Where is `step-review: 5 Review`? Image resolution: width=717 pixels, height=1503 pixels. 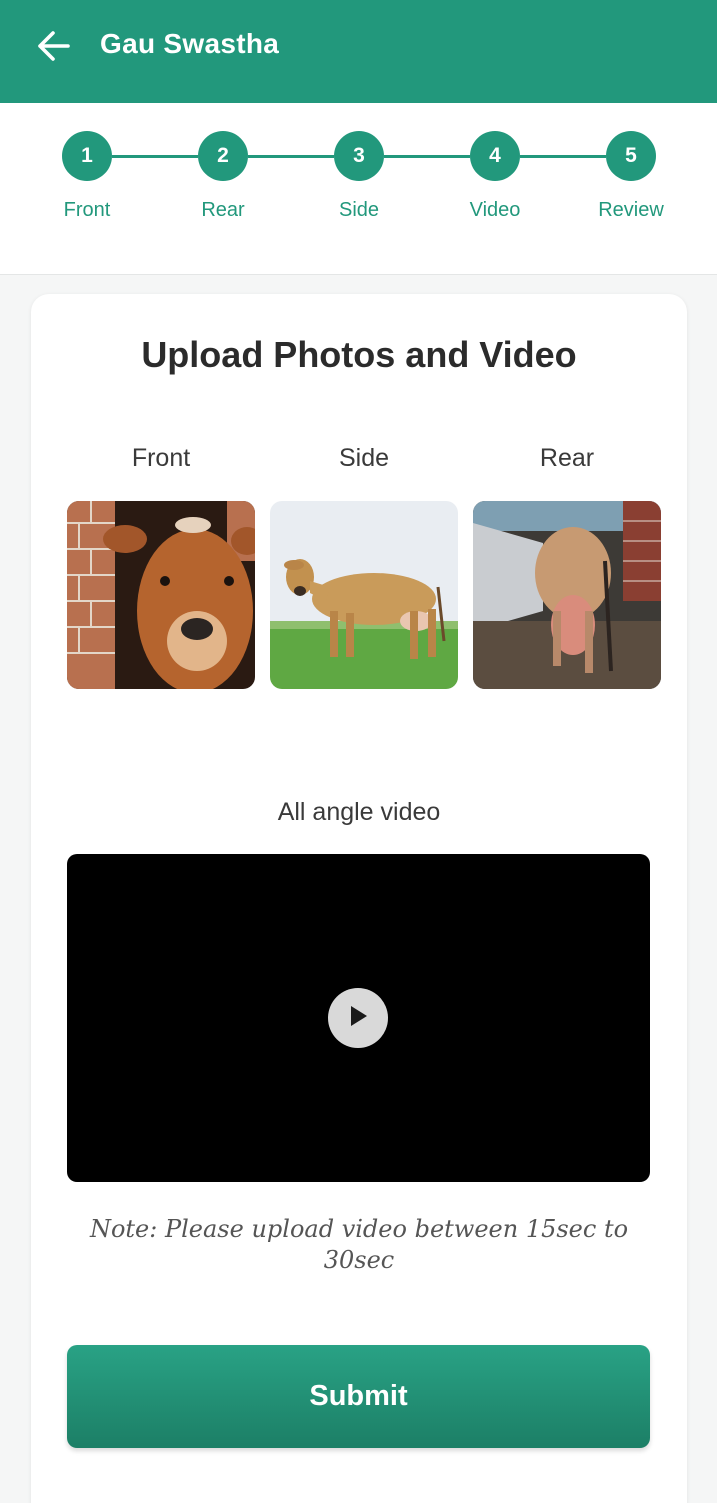 step-review: 5 Review is located at coordinates (631, 176).